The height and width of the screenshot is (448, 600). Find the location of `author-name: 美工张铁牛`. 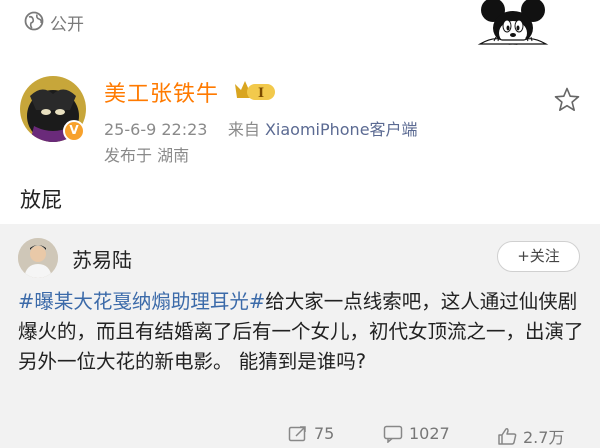

author-name: 美工张铁牛 is located at coordinates (161, 92).